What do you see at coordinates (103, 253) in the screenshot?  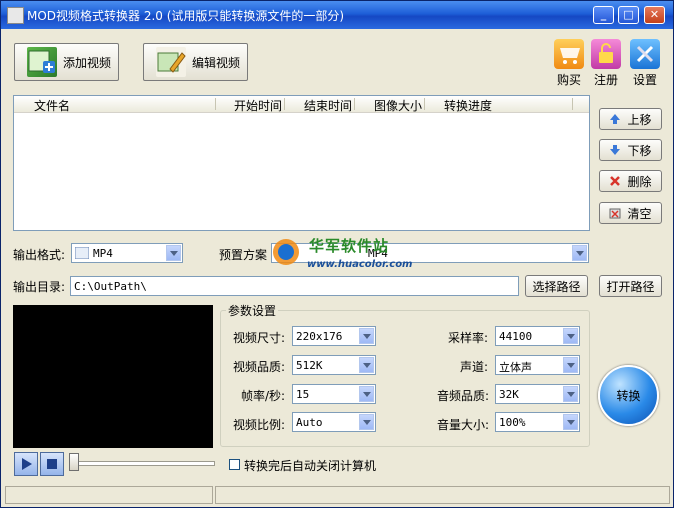 I see `output-format-value: MP4` at bounding box center [103, 253].